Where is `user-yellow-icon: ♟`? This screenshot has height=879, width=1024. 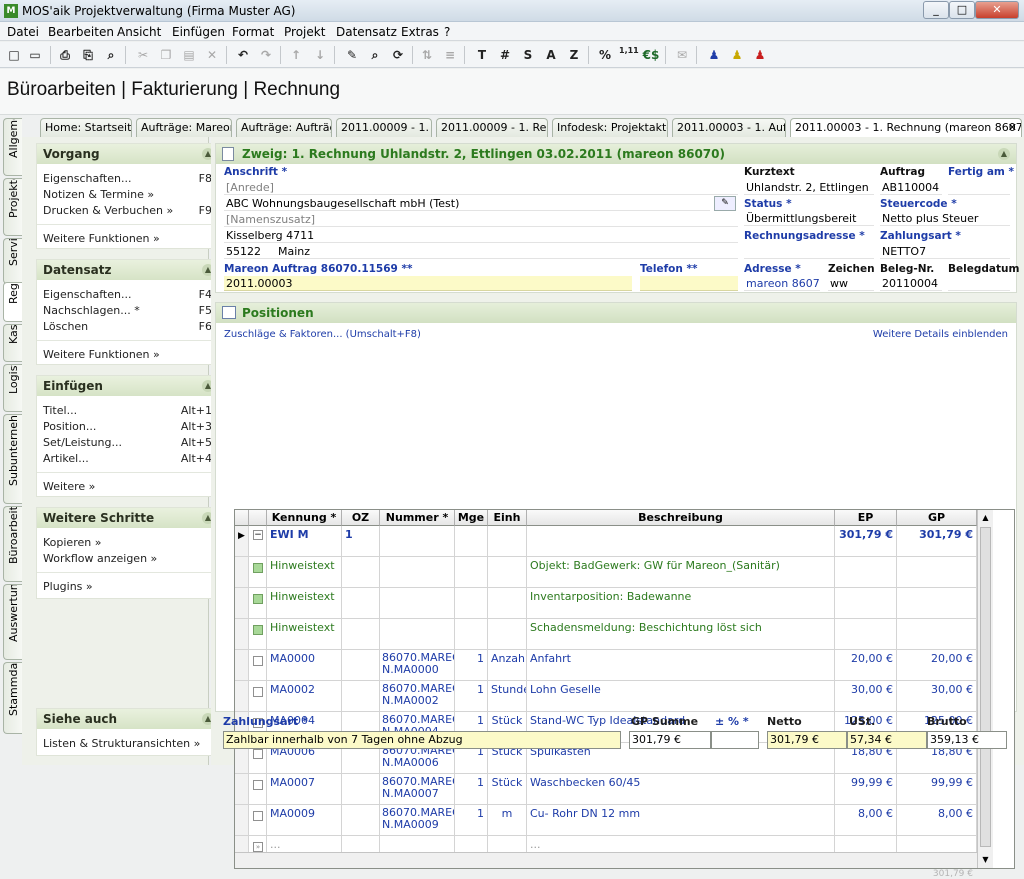 user-yellow-icon: ♟ is located at coordinates (737, 55).